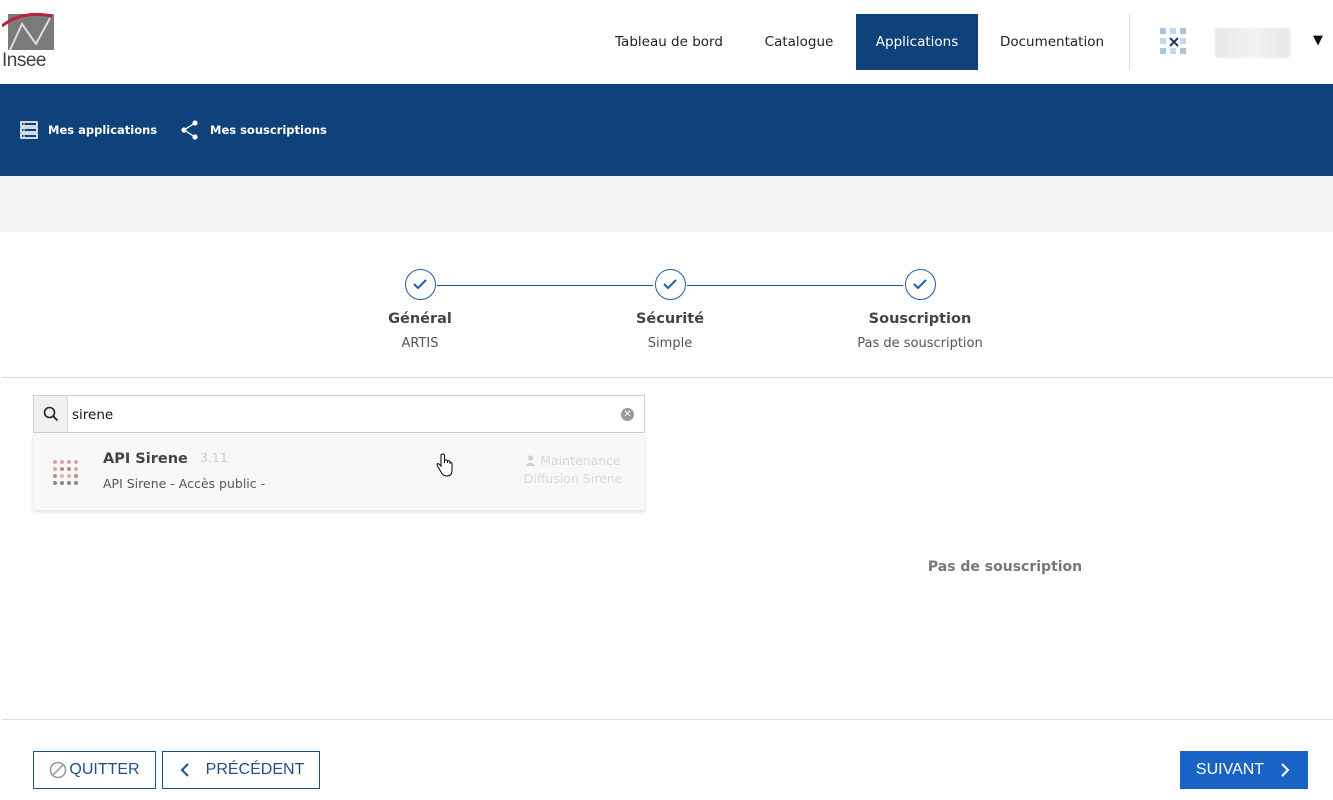 The height and width of the screenshot is (800, 1333). I want to click on user-avatar, so click(1174, 42).